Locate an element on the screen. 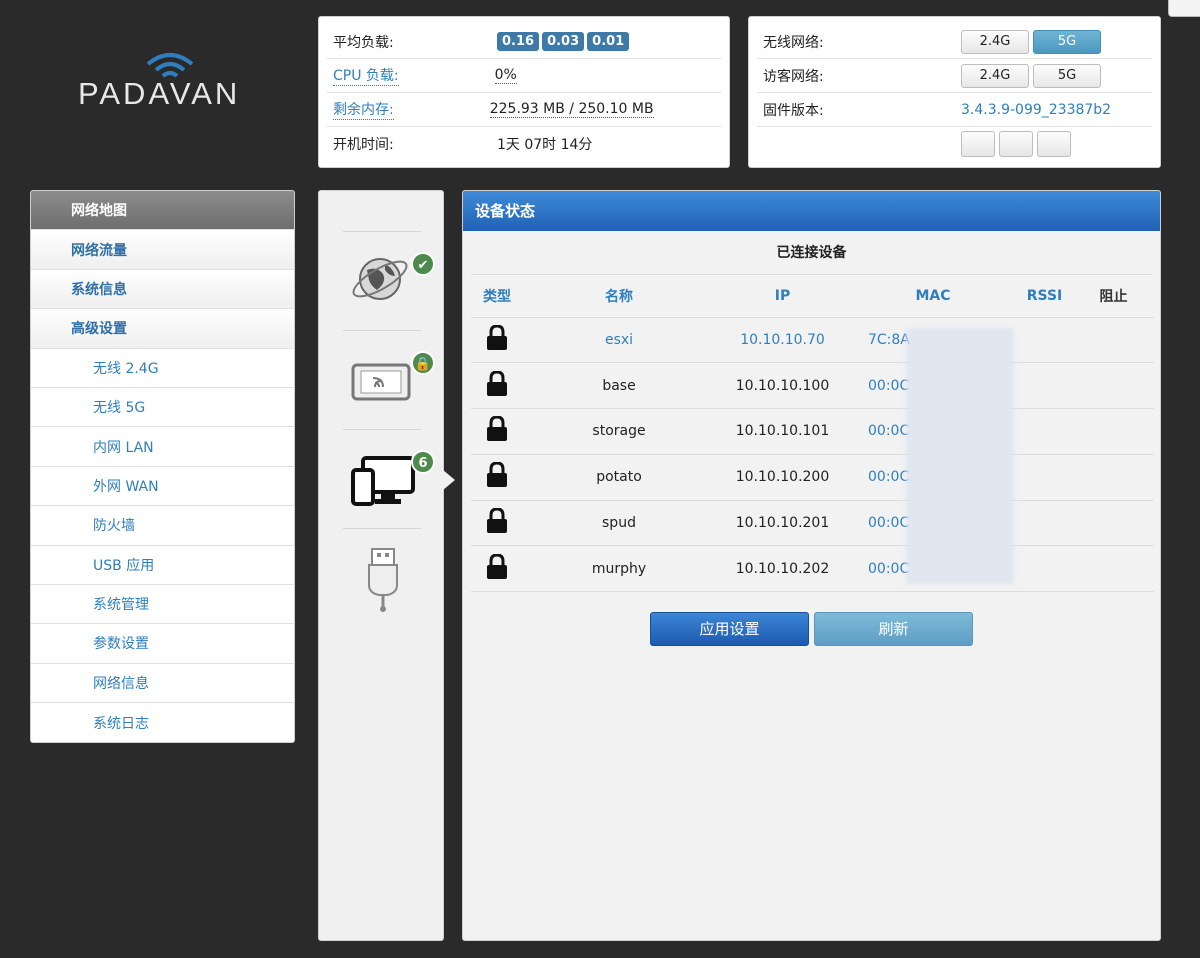 Image resolution: width=1200 pixels, height=958 pixels. client-name: esxi is located at coordinates (619, 340).